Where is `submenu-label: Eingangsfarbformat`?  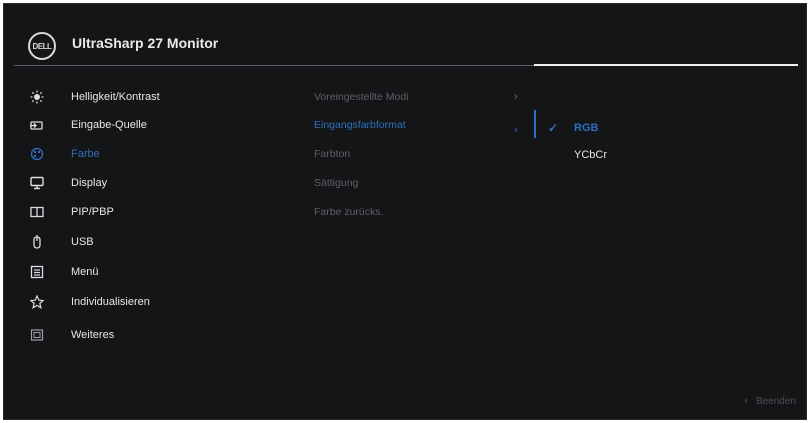
submenu-label: Eingangsfarbformat is located at coordinates (360, 125).